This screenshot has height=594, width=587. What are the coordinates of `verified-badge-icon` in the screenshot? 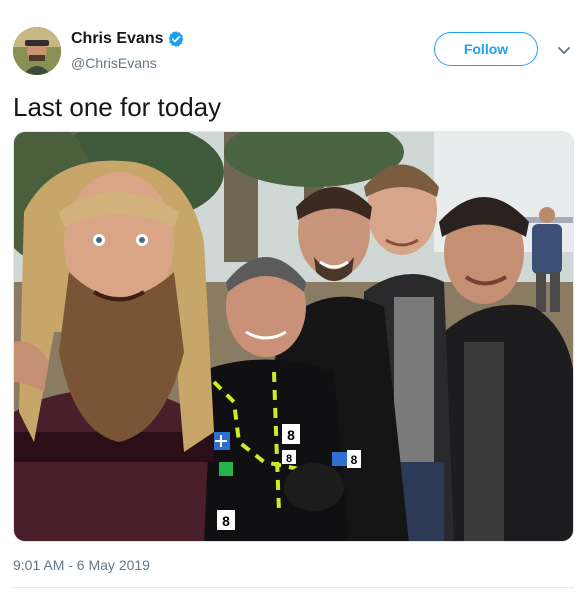 It's located at (176, 39).